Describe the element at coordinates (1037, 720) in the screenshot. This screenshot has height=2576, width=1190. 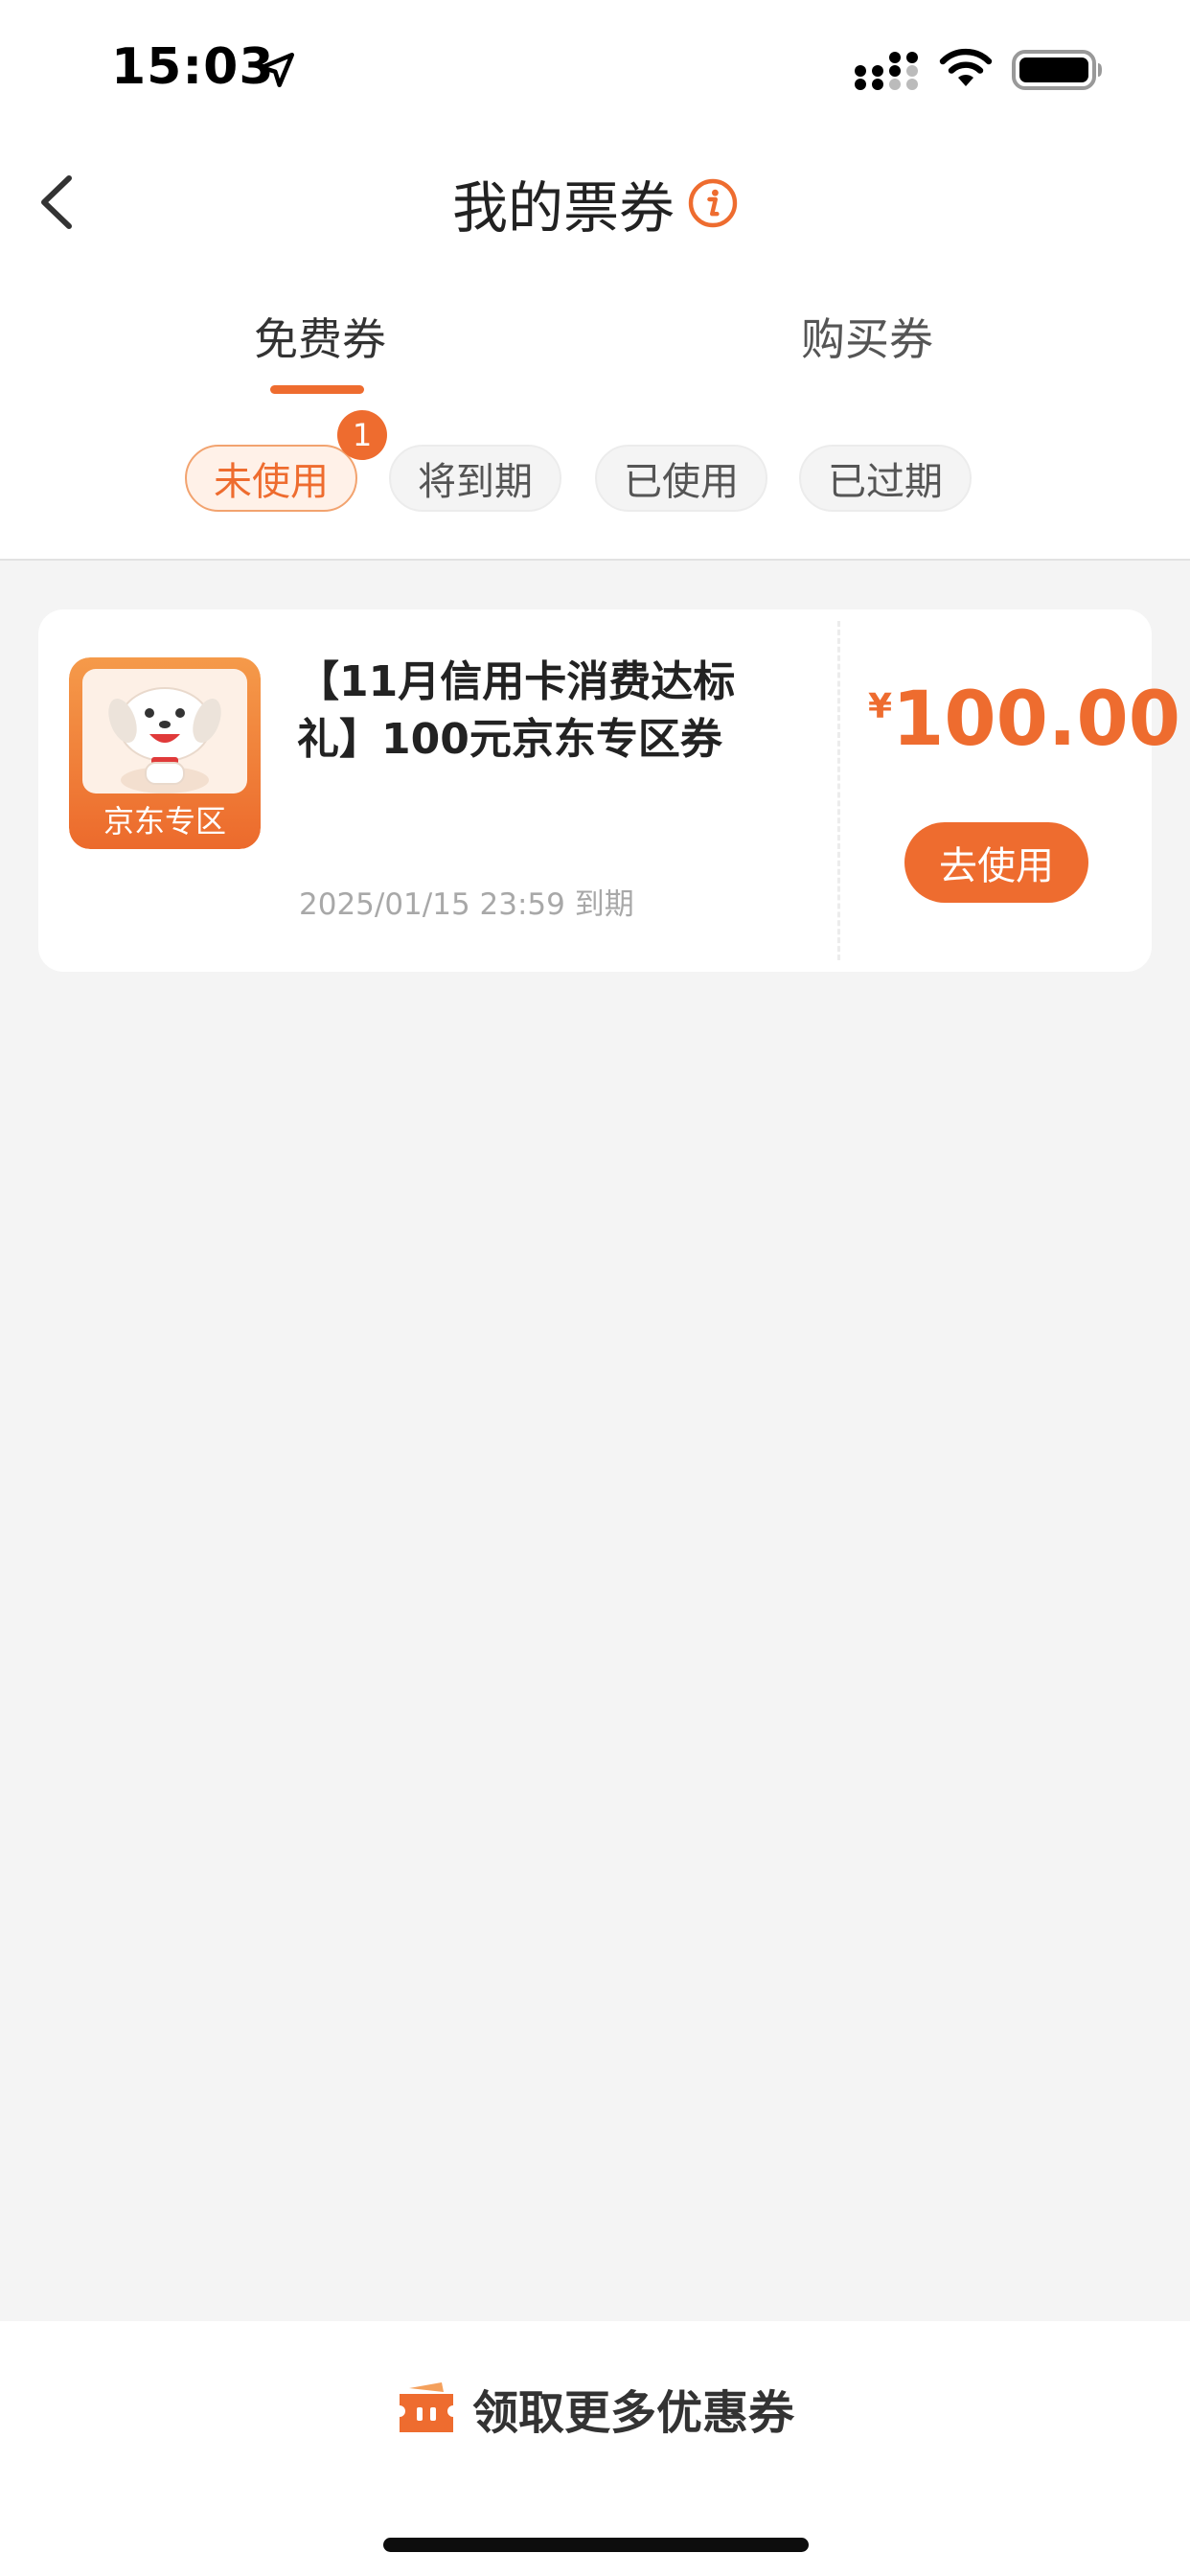
I see `price-amount: 100.00` at that location.